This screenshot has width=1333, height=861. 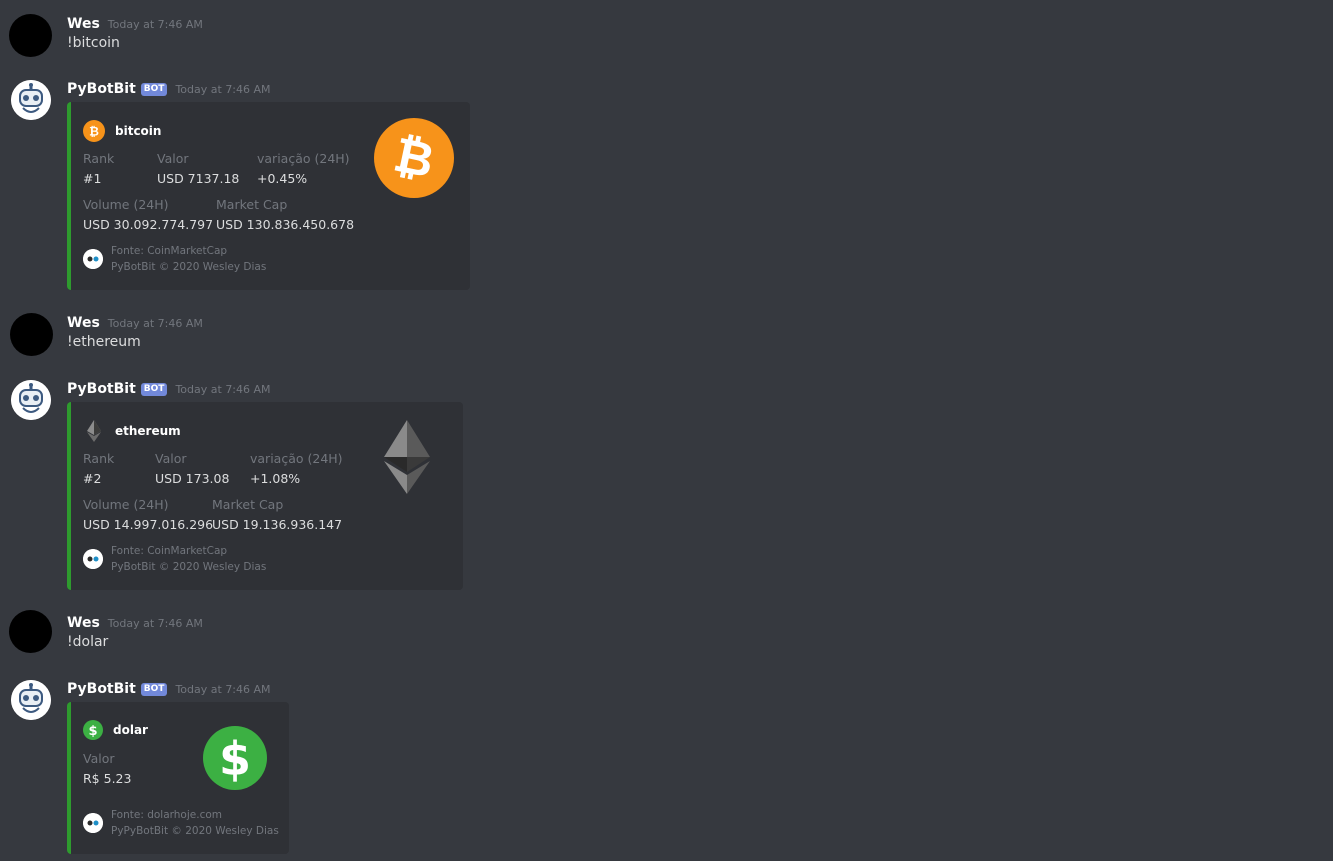 I want to click on embed-author: ₿ bitcoin, so click(x=122, y=131).